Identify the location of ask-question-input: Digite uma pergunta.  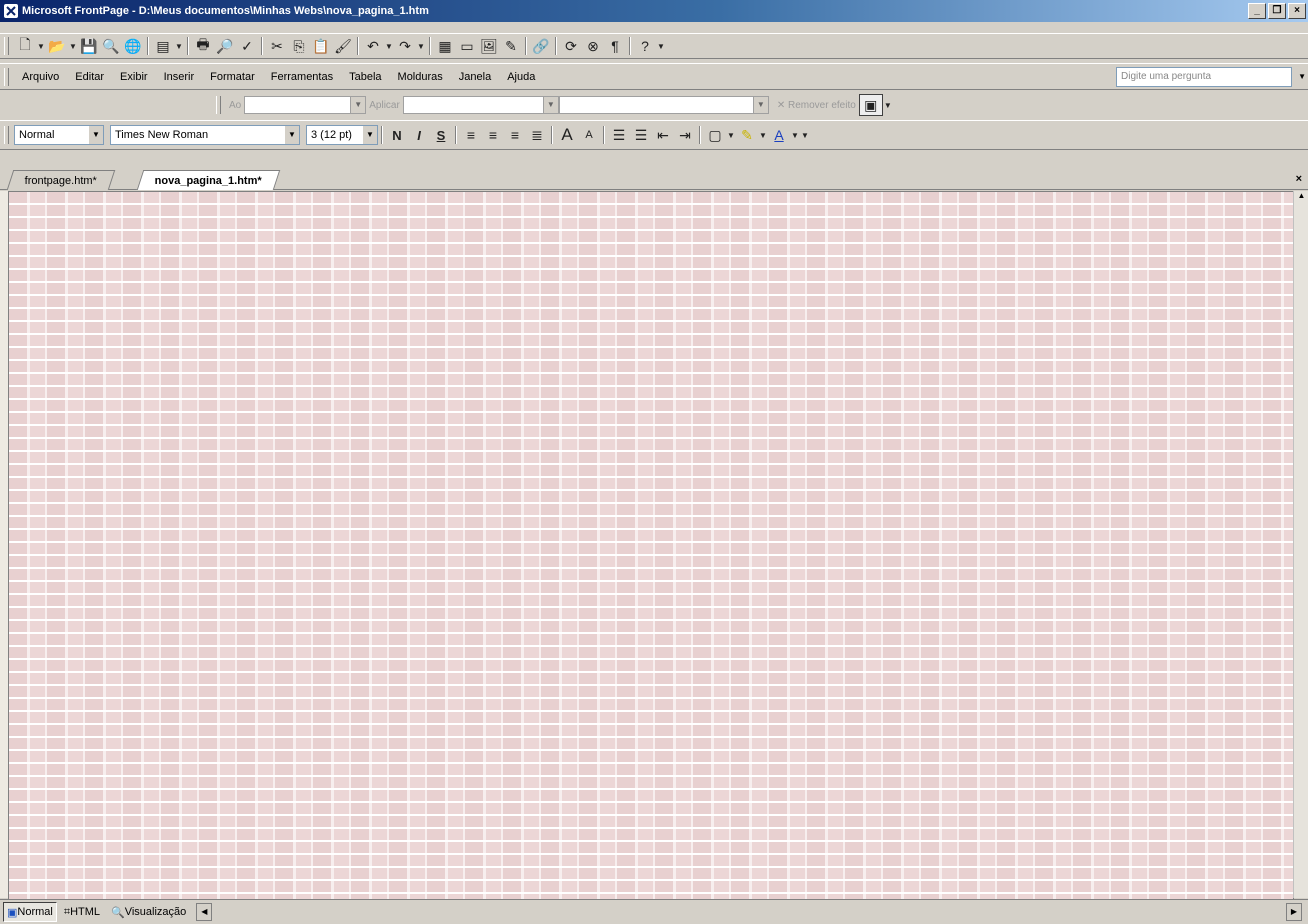
(1204, 76).